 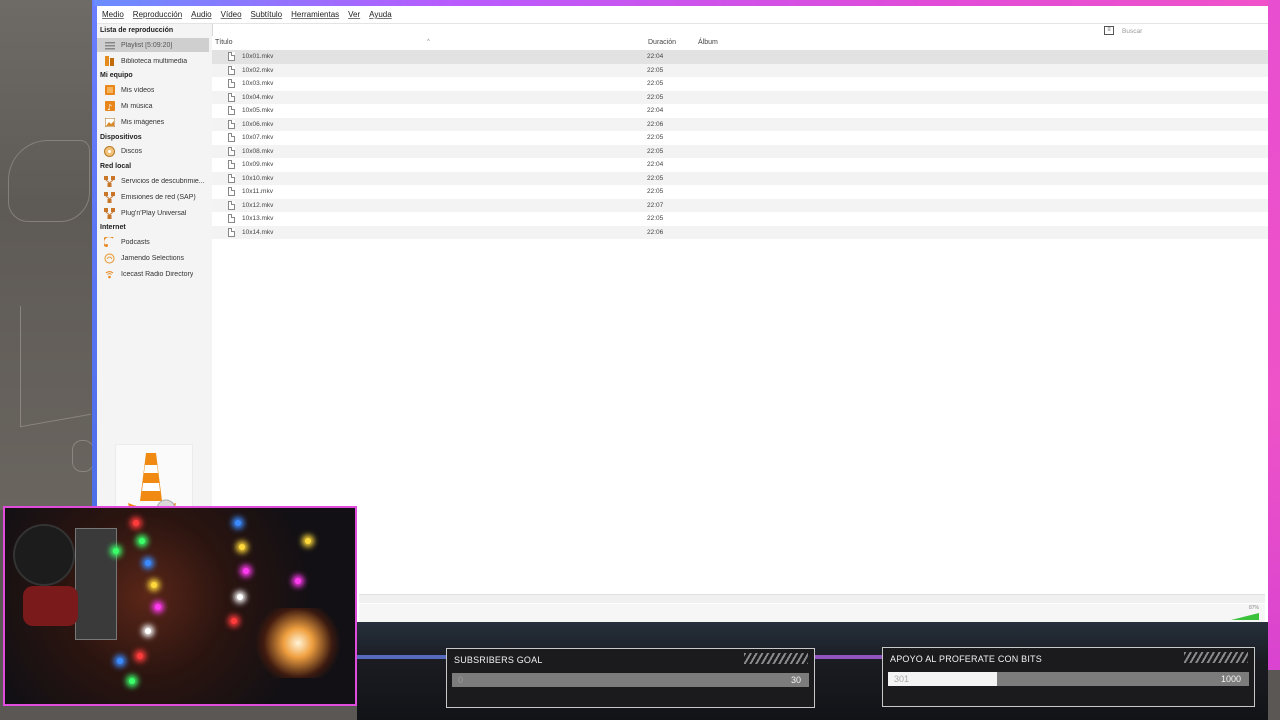 I want to click on disc-icon, so click(x=109, y=151).